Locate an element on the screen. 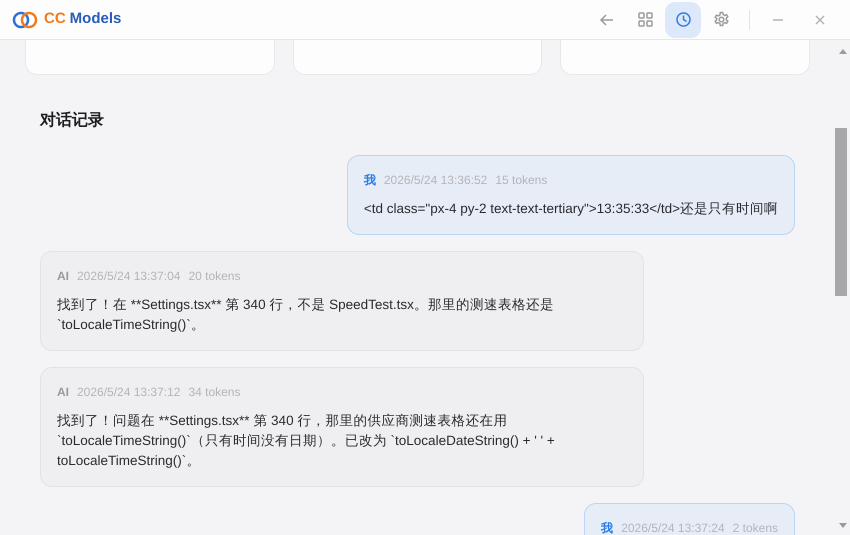  minimize-icon is located at coordinates (778, 19).